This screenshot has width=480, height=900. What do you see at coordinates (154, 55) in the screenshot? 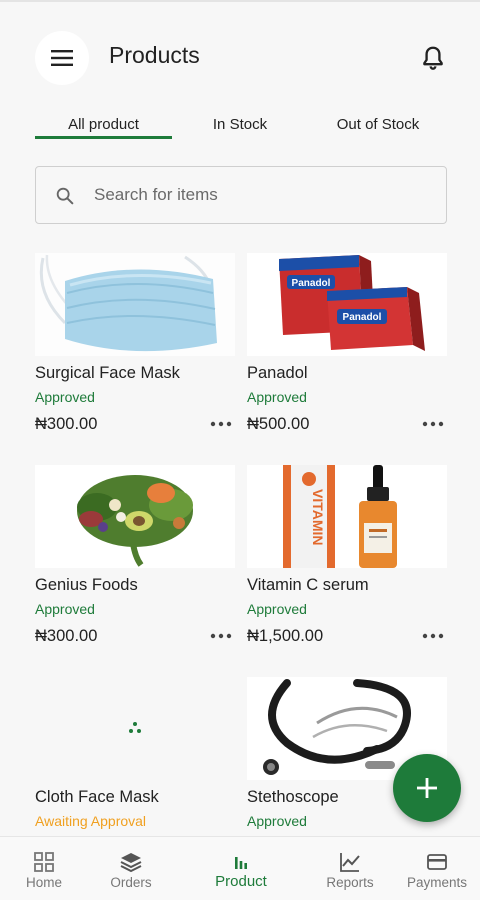
I see `page-title: Products` at bounding box center [154, 55].